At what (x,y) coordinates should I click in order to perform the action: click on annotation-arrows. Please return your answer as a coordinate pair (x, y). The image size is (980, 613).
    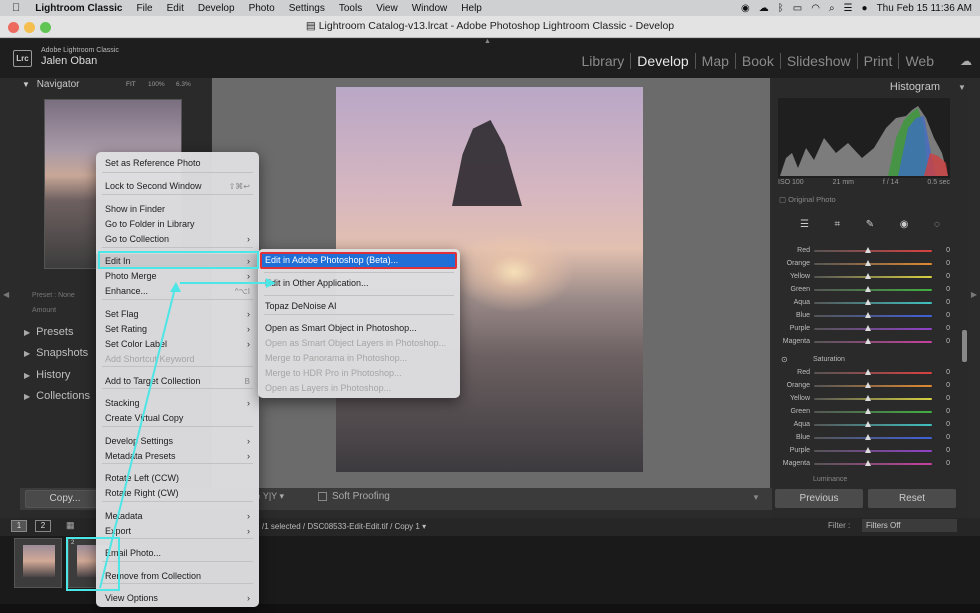
    Looking at the image, I should click on (187, 433).